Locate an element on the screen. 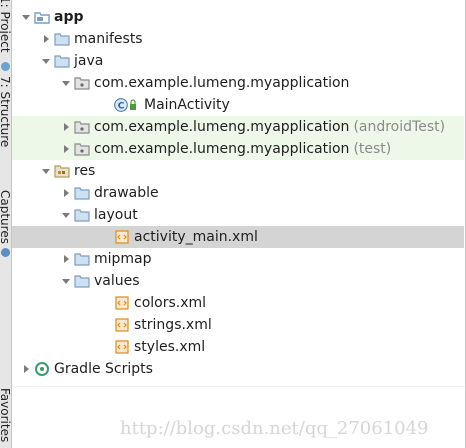  tree-row: layout is located at coordinates (238, 215).